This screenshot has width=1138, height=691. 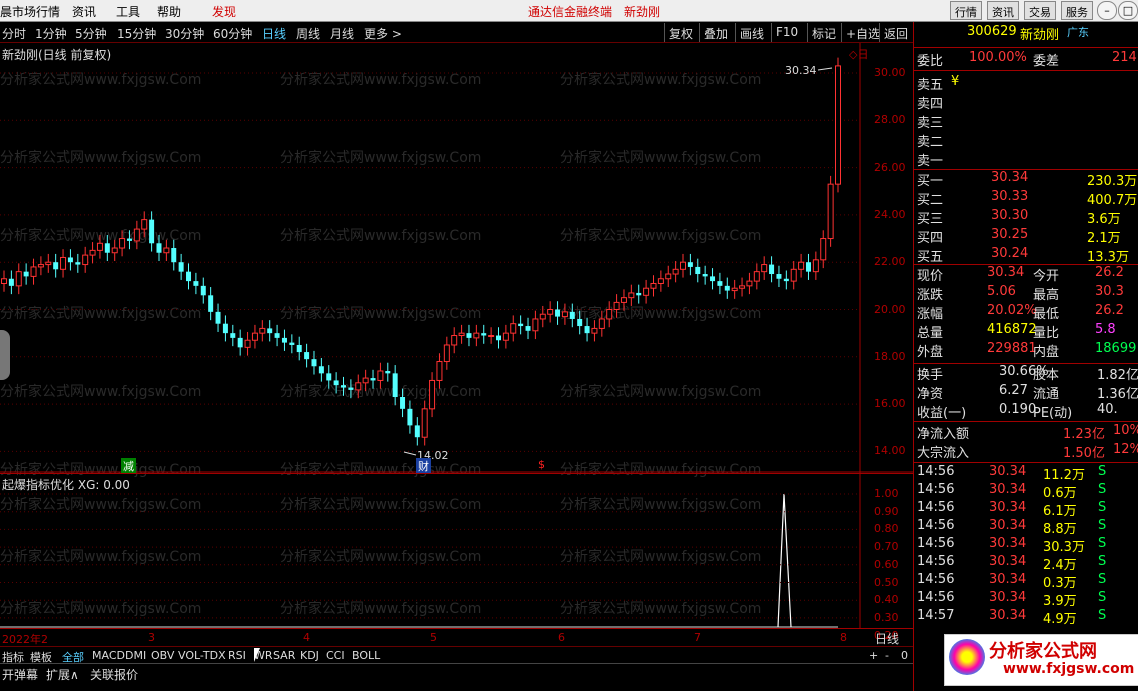 I want to click on menu-discover: 发现, so click(x=224, y=11).